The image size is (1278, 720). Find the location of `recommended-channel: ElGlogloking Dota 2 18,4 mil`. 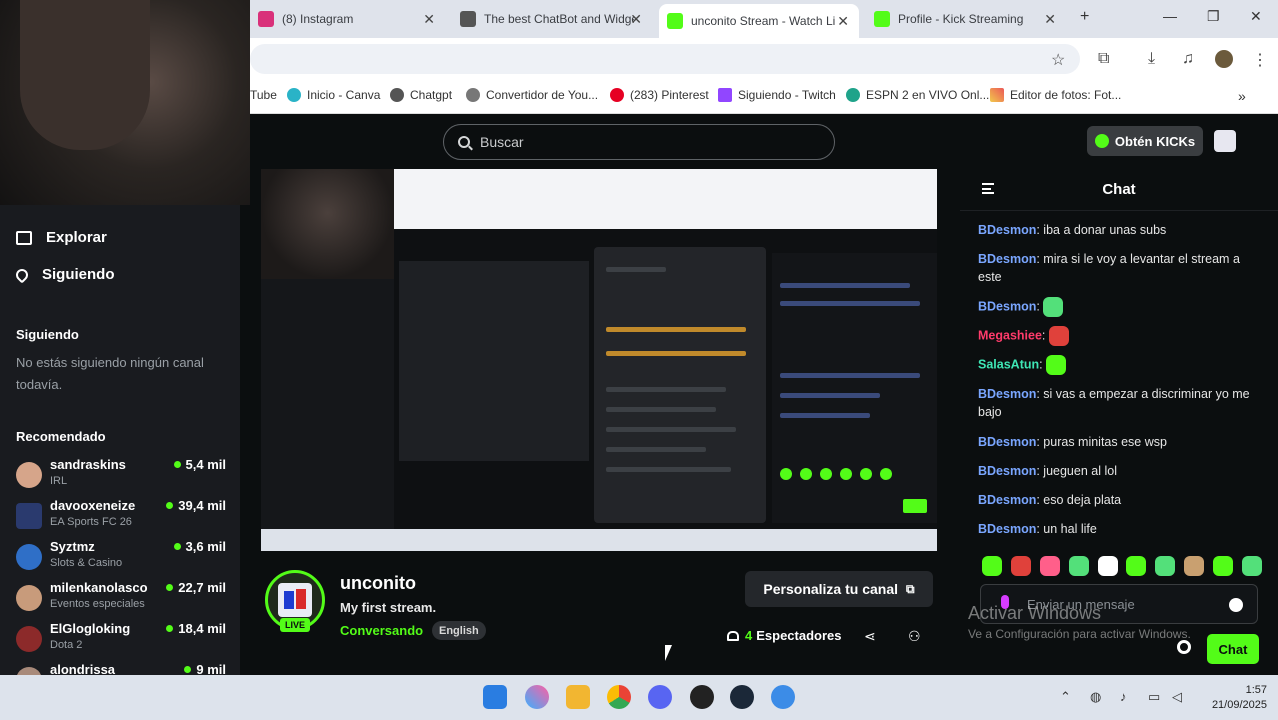

recommended-channel: ElGlogloking Dota 2 18,4 mil is located at coordinates (121, 640).